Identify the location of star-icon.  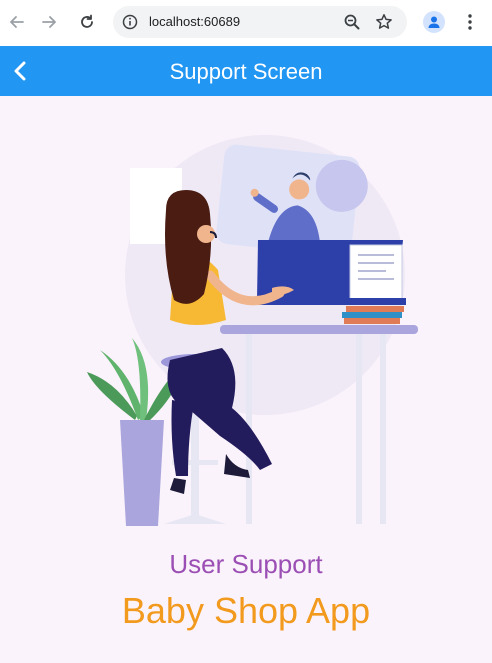
(384, 24).